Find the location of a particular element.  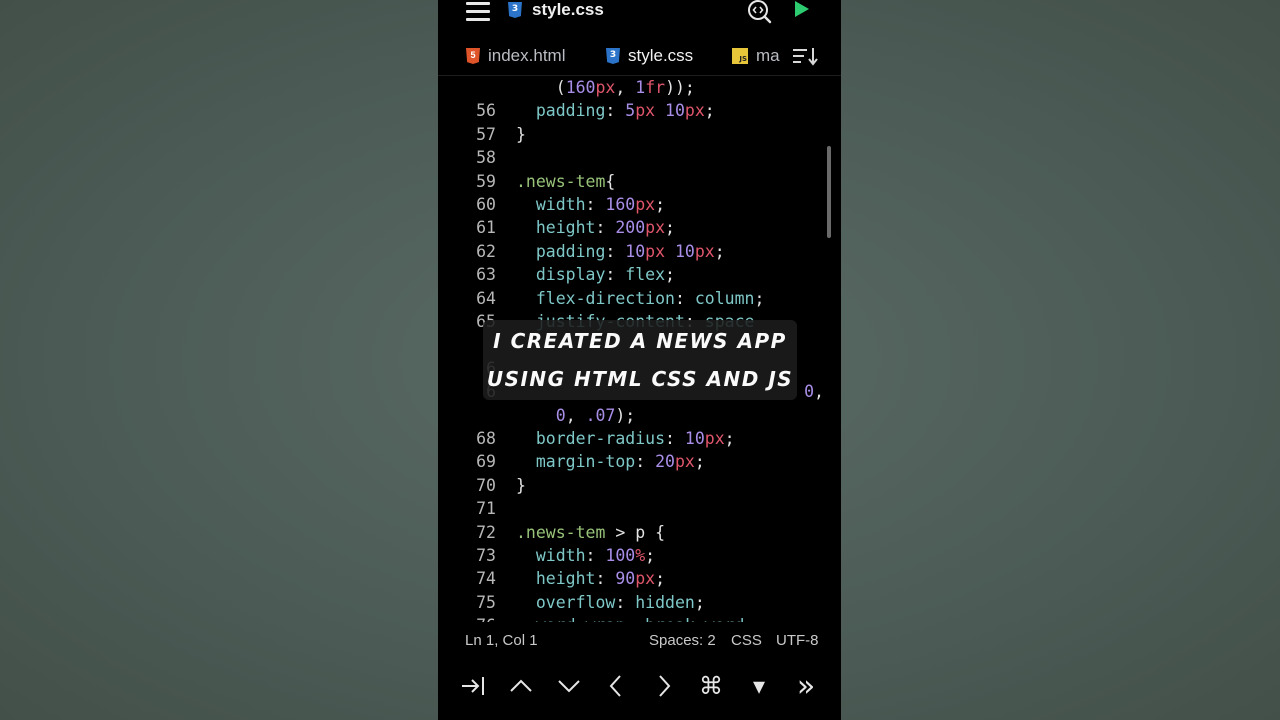

code-line: 60 width: 160px; is located at coordinates (639, 204).